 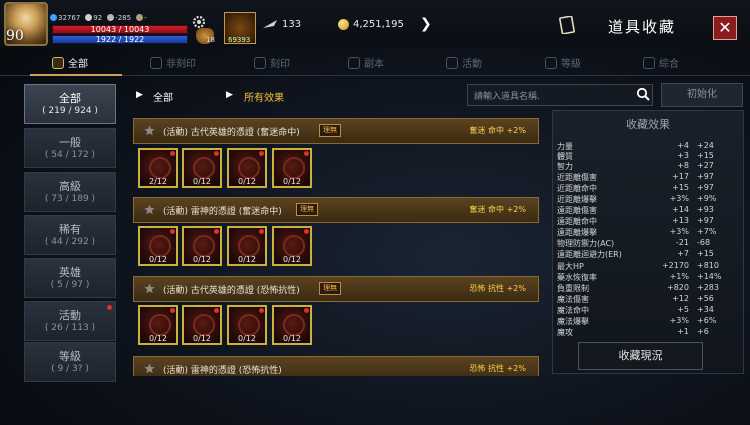 I want to click on category-filter-arrow-icon: ▶, so click(x=139, y=95).